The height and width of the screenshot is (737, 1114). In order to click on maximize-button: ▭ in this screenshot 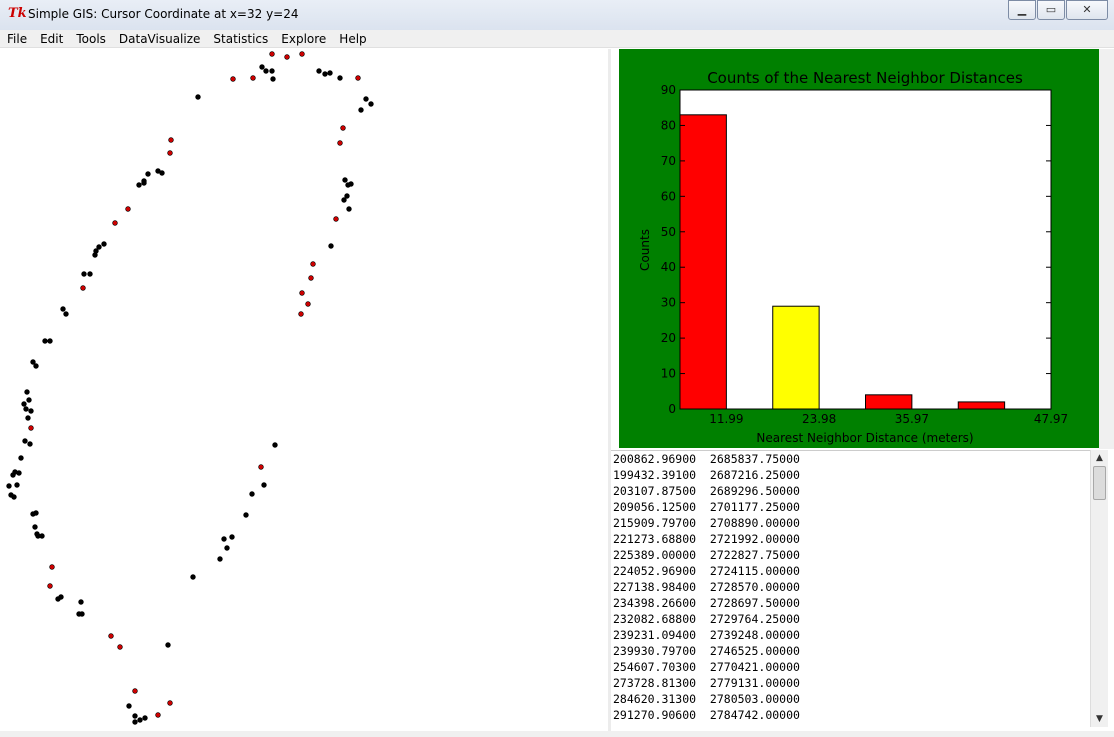, I will do `click(1051, 10)`.